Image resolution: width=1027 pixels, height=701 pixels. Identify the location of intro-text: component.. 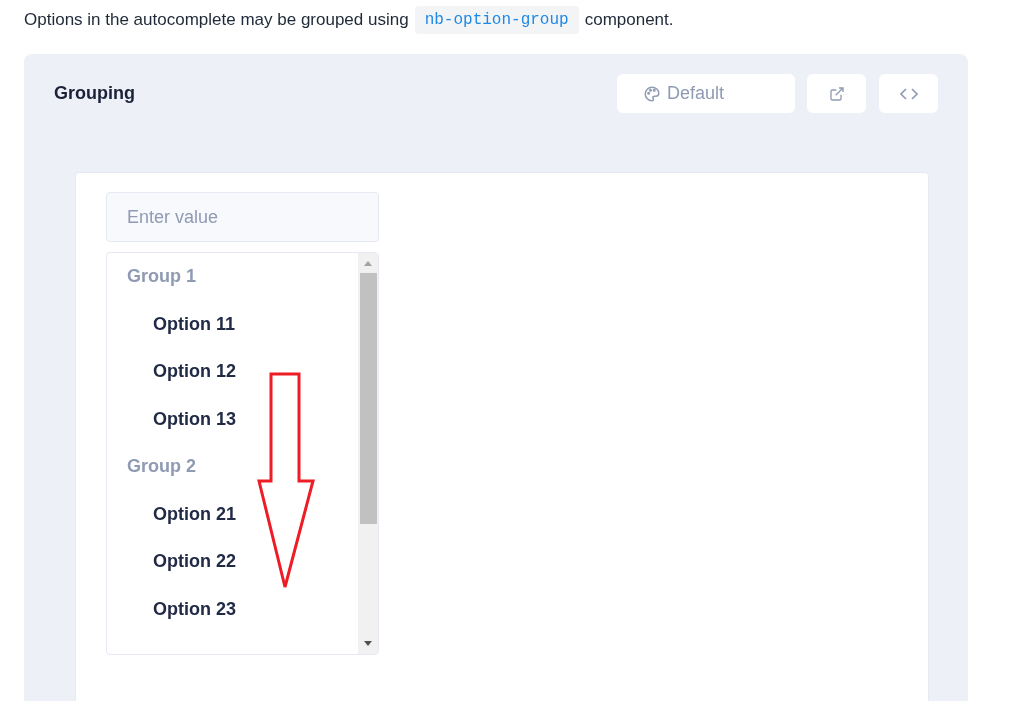
(629, 20).